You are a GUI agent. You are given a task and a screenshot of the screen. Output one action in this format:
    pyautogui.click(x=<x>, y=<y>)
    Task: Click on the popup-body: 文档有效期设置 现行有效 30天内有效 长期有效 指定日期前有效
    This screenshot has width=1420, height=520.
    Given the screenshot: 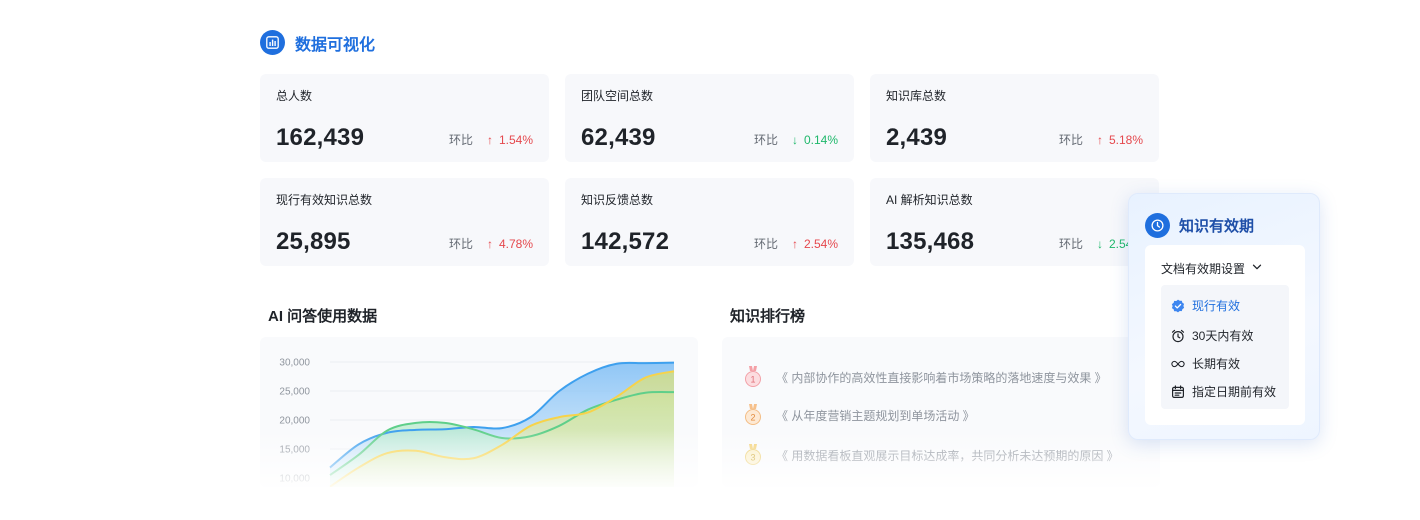 What is the action you would take?
    pyautogui.click(x=1225, y=335)
    